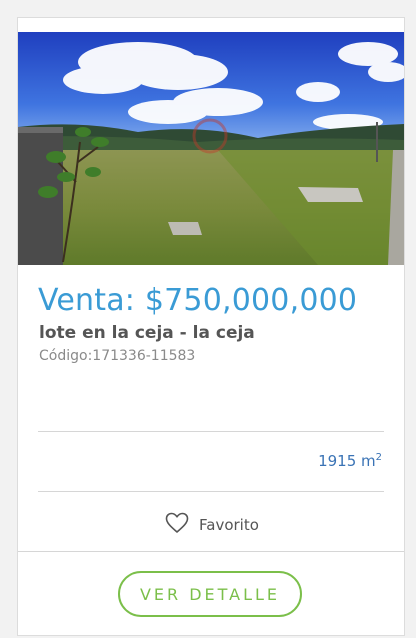 The image size is (416, 638). Describe the element at coordinates (147, 333) in the screenshot. I see `listing-title: lote en la ceja - la ceja` at that location.